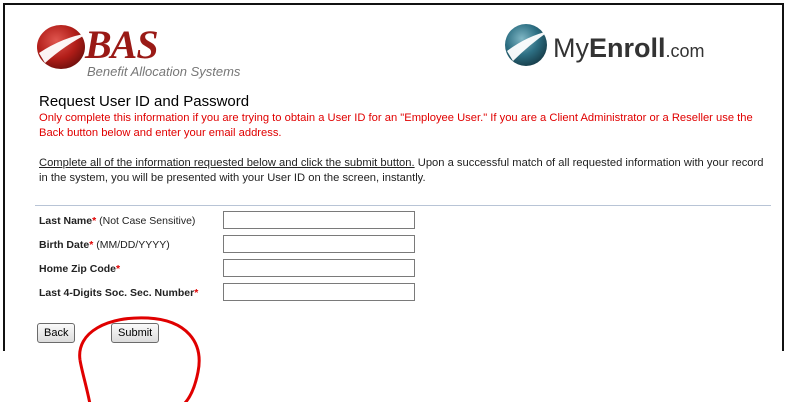 The height and width of the screenshot is (402, 789). Describe the element at coordinates (122, 44) in the screenshot. I see `bas-logo-text: BAS` at that location.